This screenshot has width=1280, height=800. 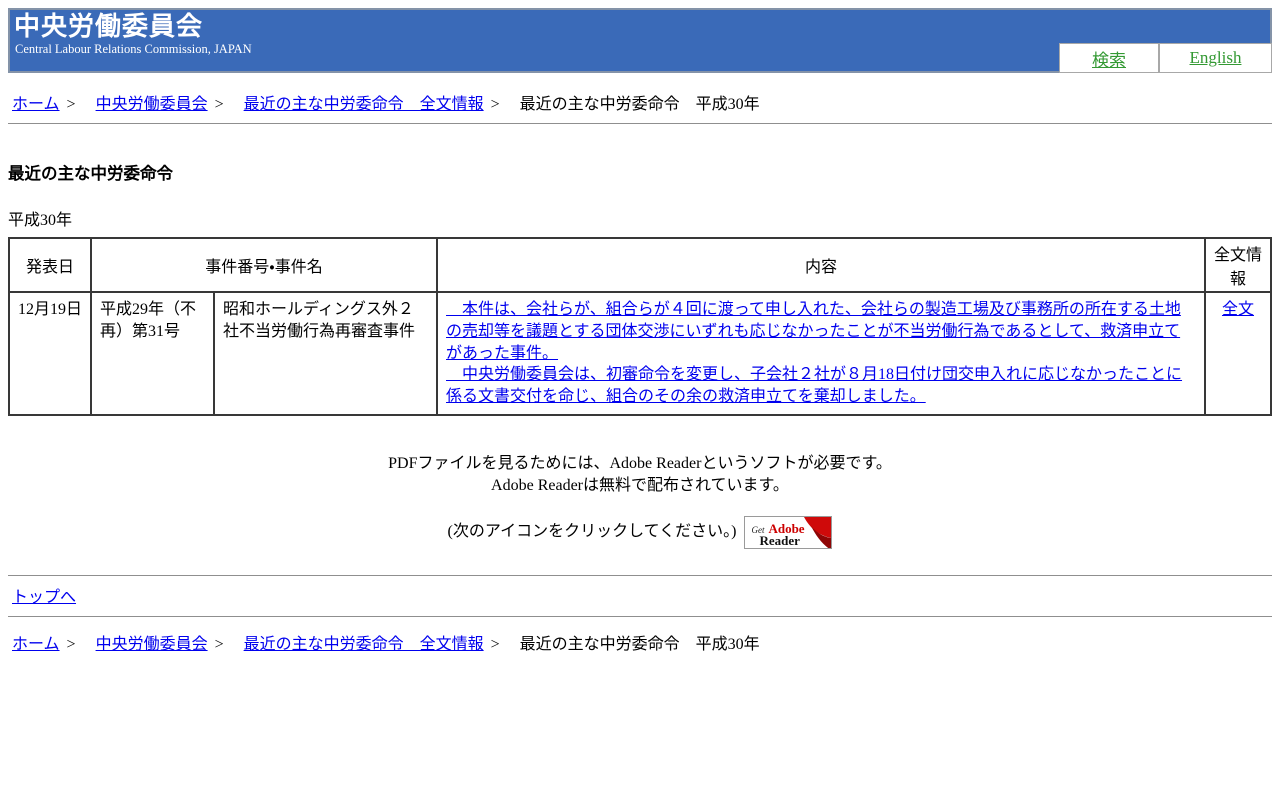 What do you see at coordinates (50, 265) in the screenshot?
I see `col-header-date: 発表日` at bounding box center [50, 265].